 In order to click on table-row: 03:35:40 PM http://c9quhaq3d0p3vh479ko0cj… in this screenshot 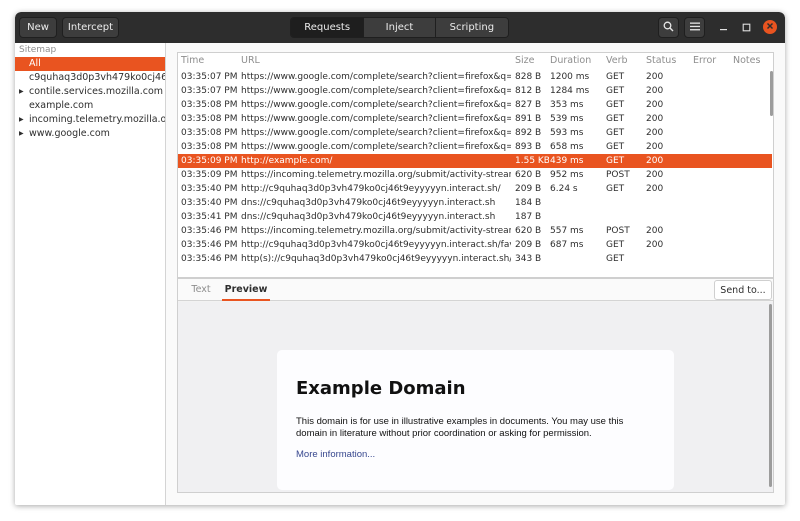, I will do `click(475, 189)`.